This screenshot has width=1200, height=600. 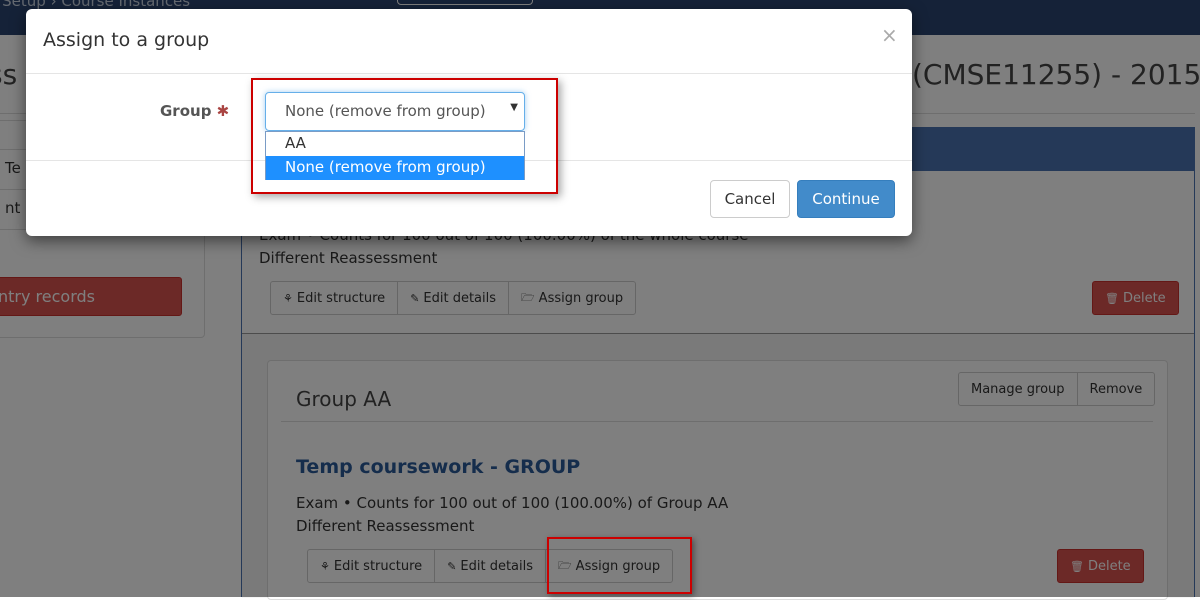 What do you see at coordinates (395, 111) in the screenshot?
I see `group-select: None (remove from group) ▼` at bounding box center [395, 111].